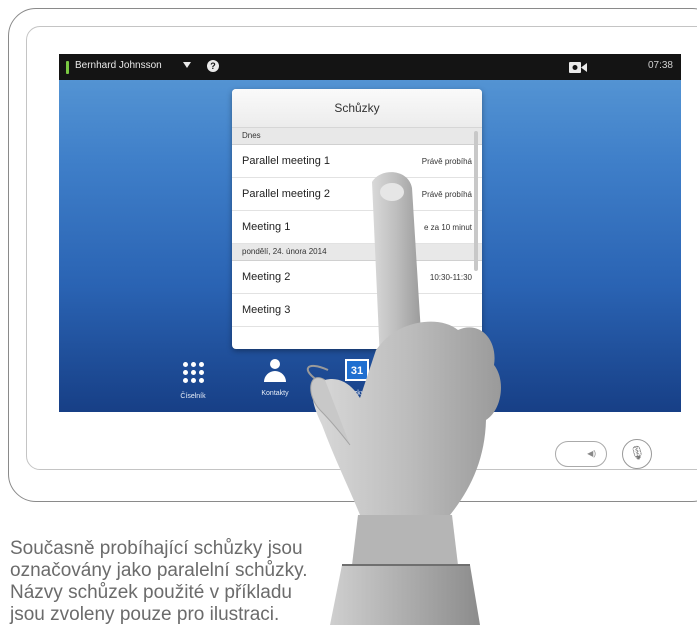 The image size is (697, 626). What do you see at coordinates (213, 66) in the screenshot?
I see `help-icon: ?` at bounding box center [213, 66].